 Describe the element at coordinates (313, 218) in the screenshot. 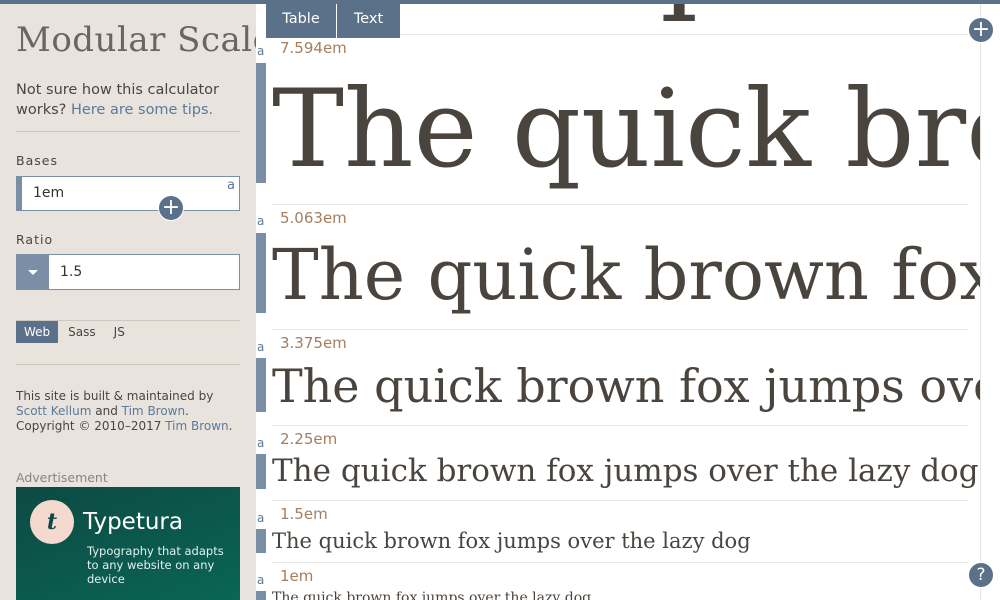

I see `size-label: 5.063em` at that location.